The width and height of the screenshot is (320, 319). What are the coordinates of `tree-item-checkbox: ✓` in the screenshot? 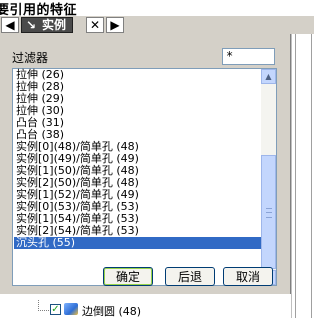 It's located at (55, 309).